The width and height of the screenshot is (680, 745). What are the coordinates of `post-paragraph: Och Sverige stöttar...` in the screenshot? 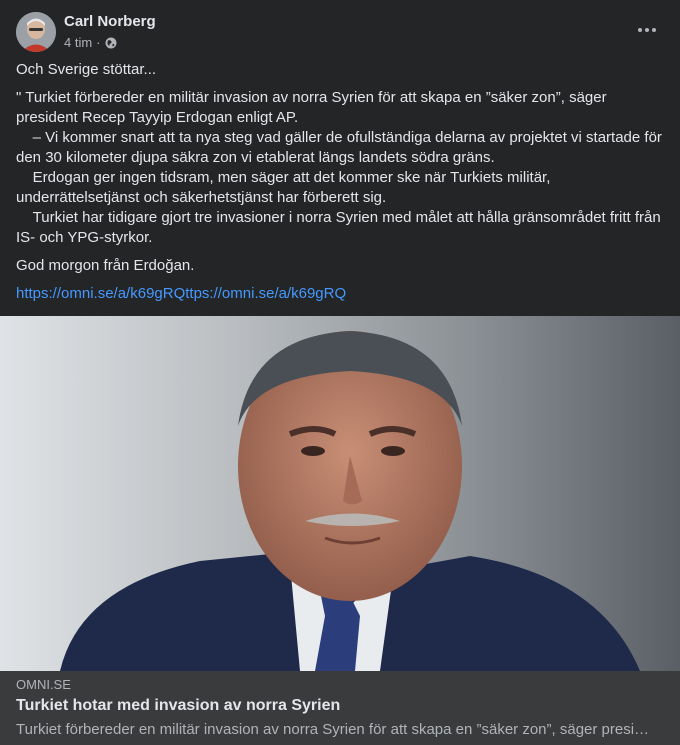 It's located at (86, 69).